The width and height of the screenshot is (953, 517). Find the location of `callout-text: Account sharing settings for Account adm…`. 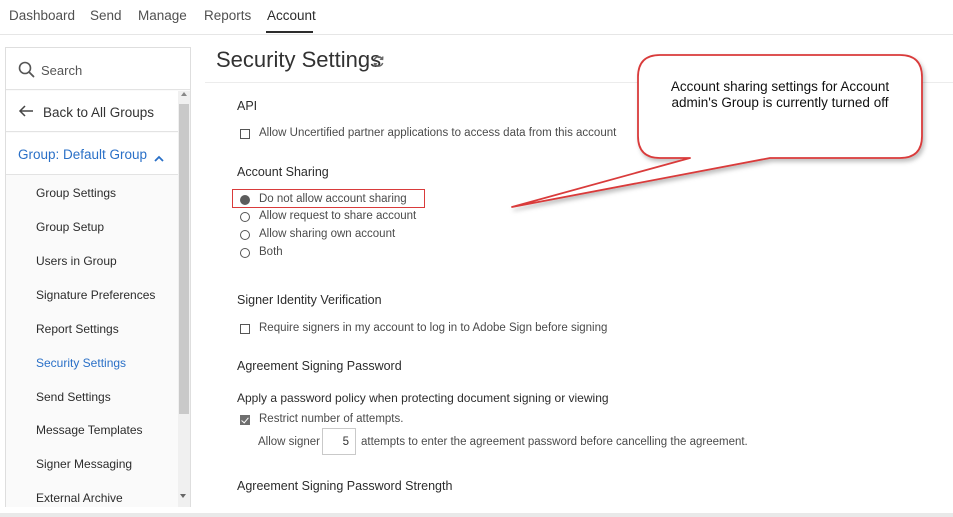

callout-text: Account sharing settings for Account adm… is located at coordinates (780, 94).